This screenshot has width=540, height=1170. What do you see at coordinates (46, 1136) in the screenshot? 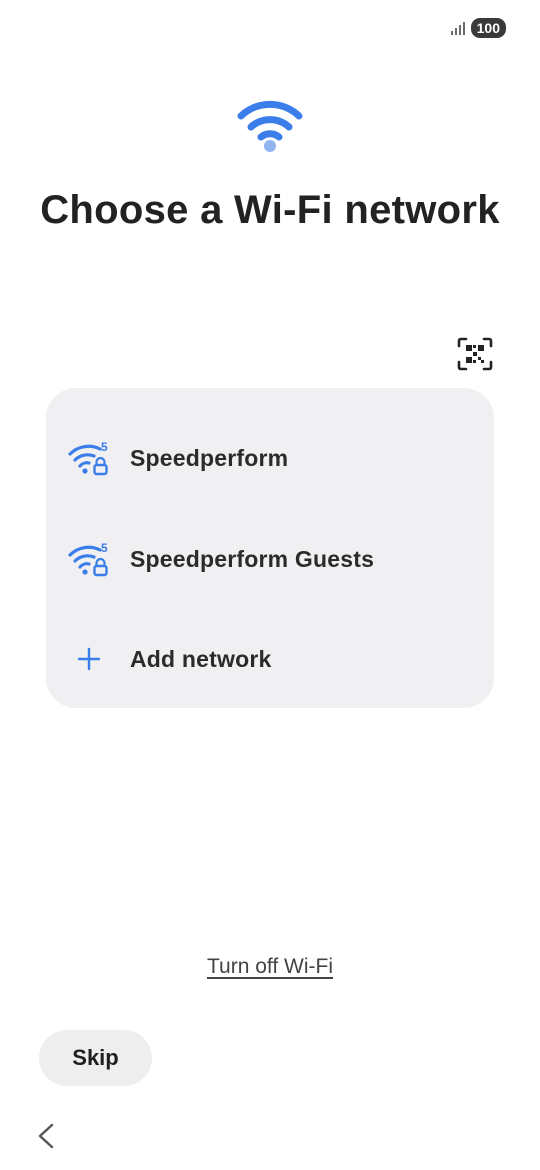
I see `chevron-left-icon` at bounding box center [46, 1136].